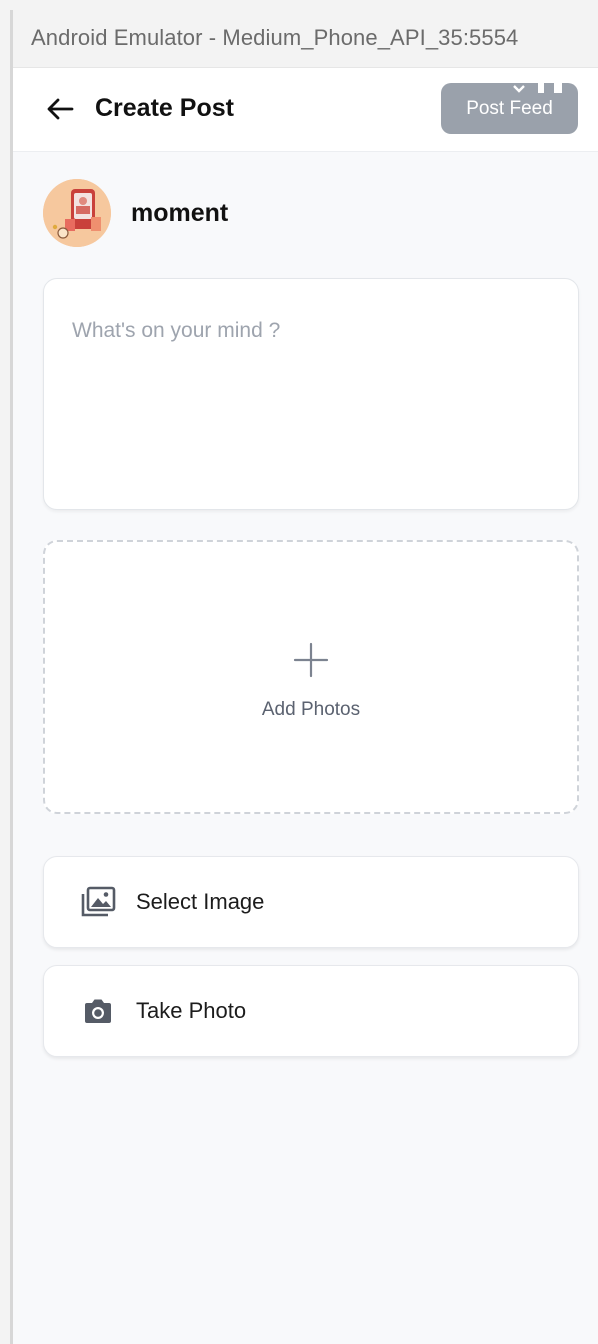 The height and width of the screenshot is (1344, 598). Describe the element at coordinates (305, 110) in the screenshot. I see `app-bar: Create Post Post Feed` at that location.